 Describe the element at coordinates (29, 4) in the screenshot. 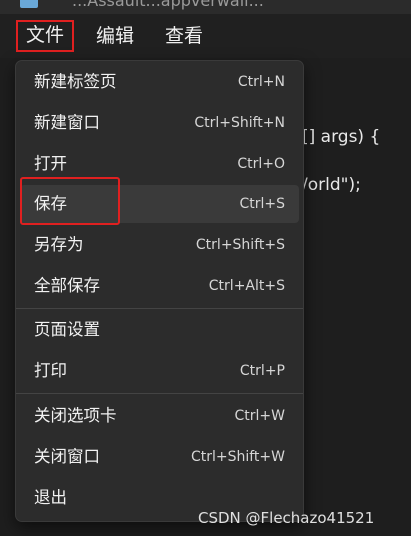

I see `app-icon` at that location.